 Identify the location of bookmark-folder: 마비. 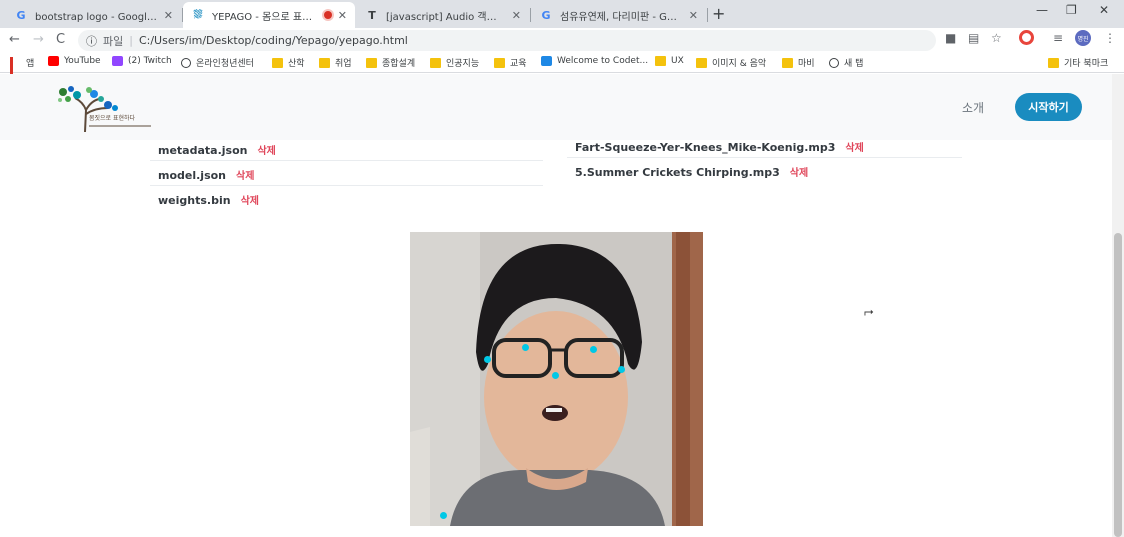
(798, 62).